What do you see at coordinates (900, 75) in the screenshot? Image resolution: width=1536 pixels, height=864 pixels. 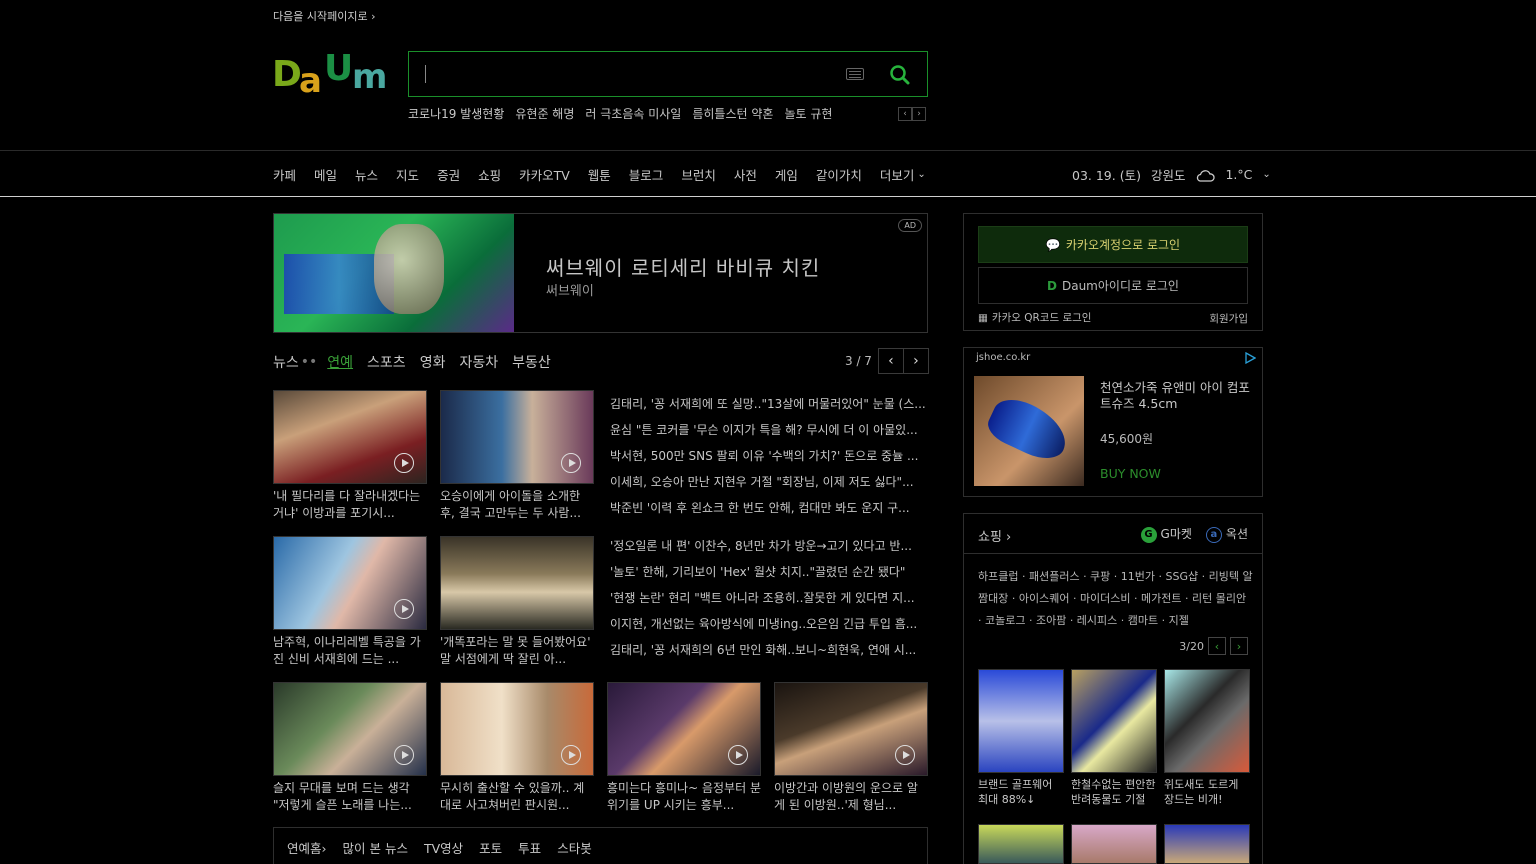 I see `search-button` at bounding box center [900, 75].